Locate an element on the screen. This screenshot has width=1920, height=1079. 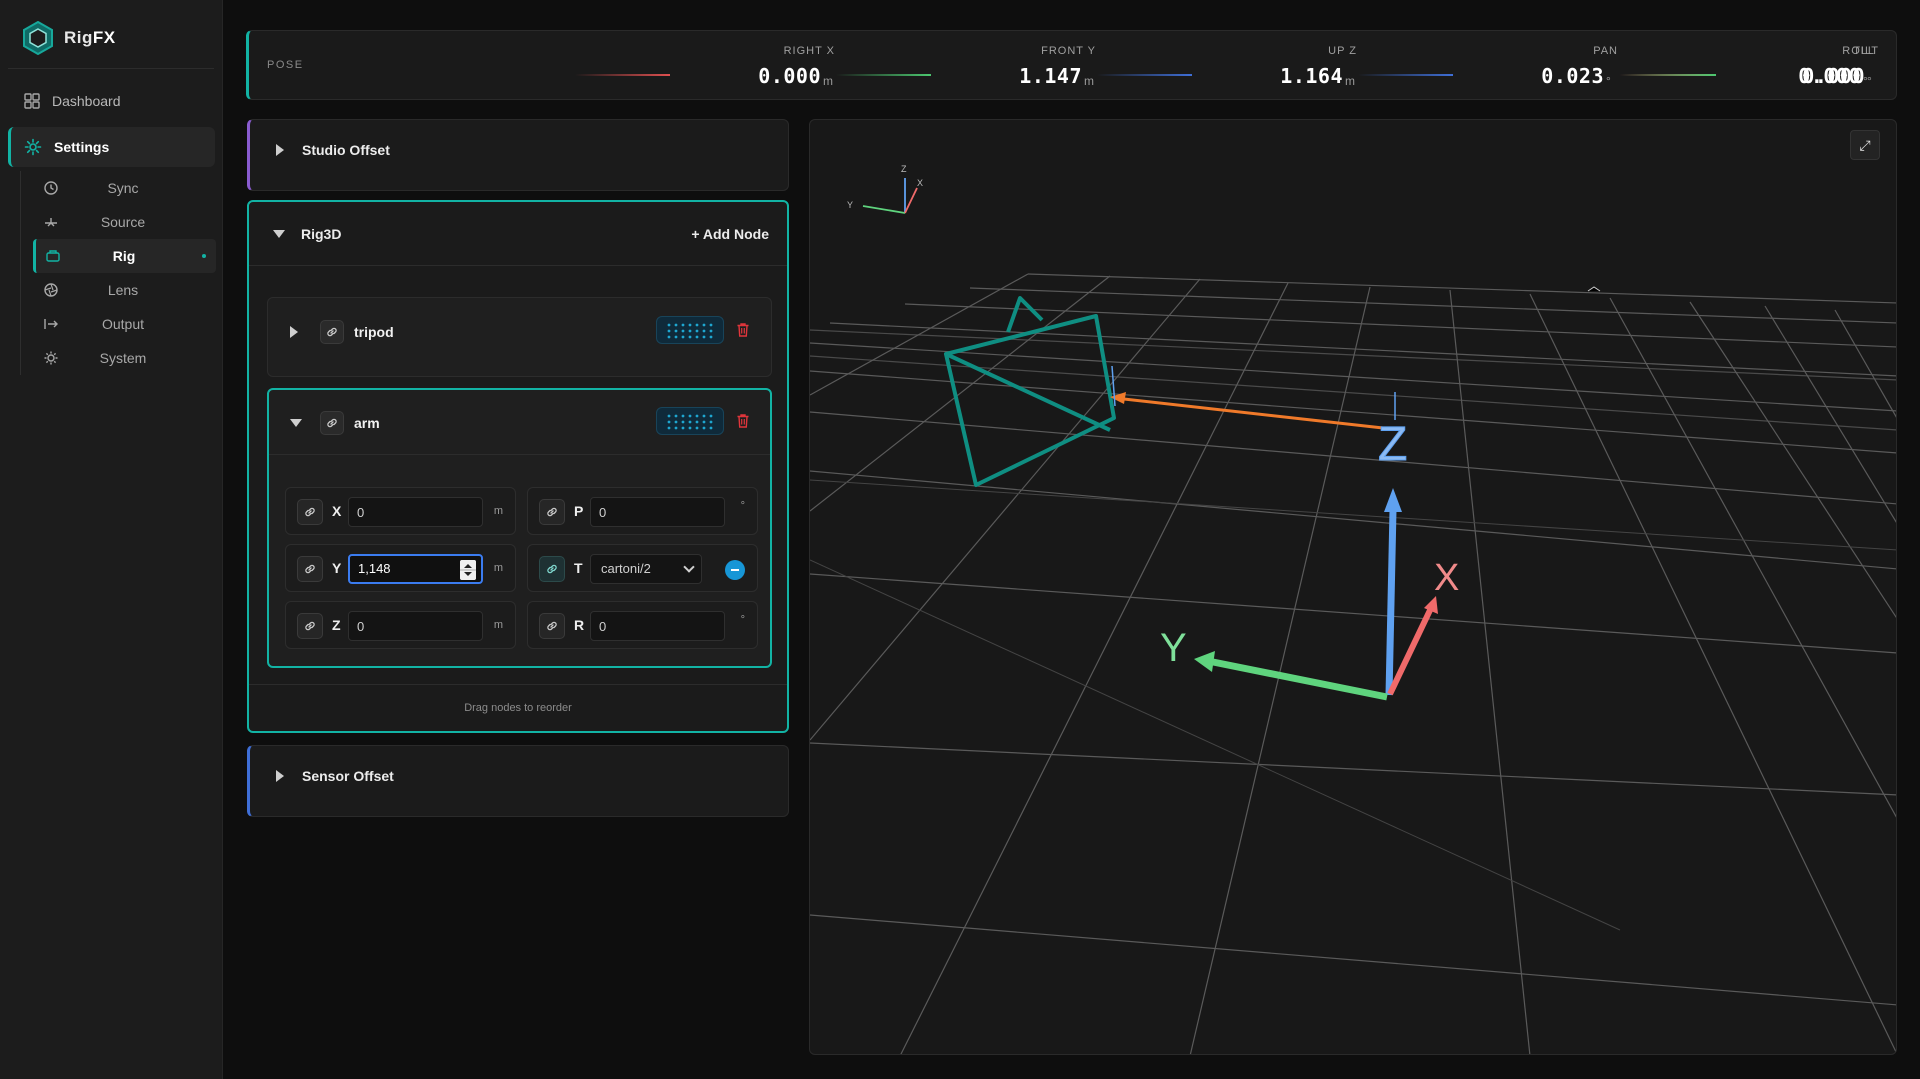
field-label: Y is located at coordinates (337, 568).